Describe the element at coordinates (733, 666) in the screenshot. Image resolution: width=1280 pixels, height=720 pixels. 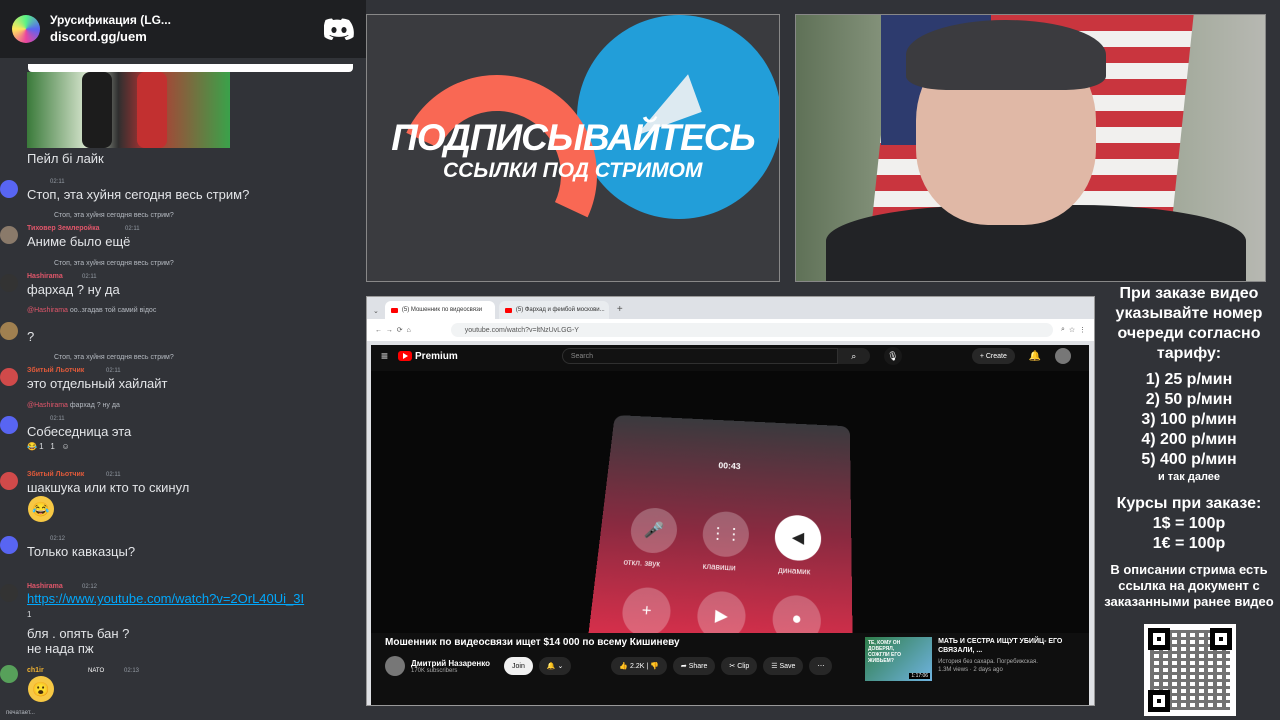
I see `scissors-icon: ✂` at that location.